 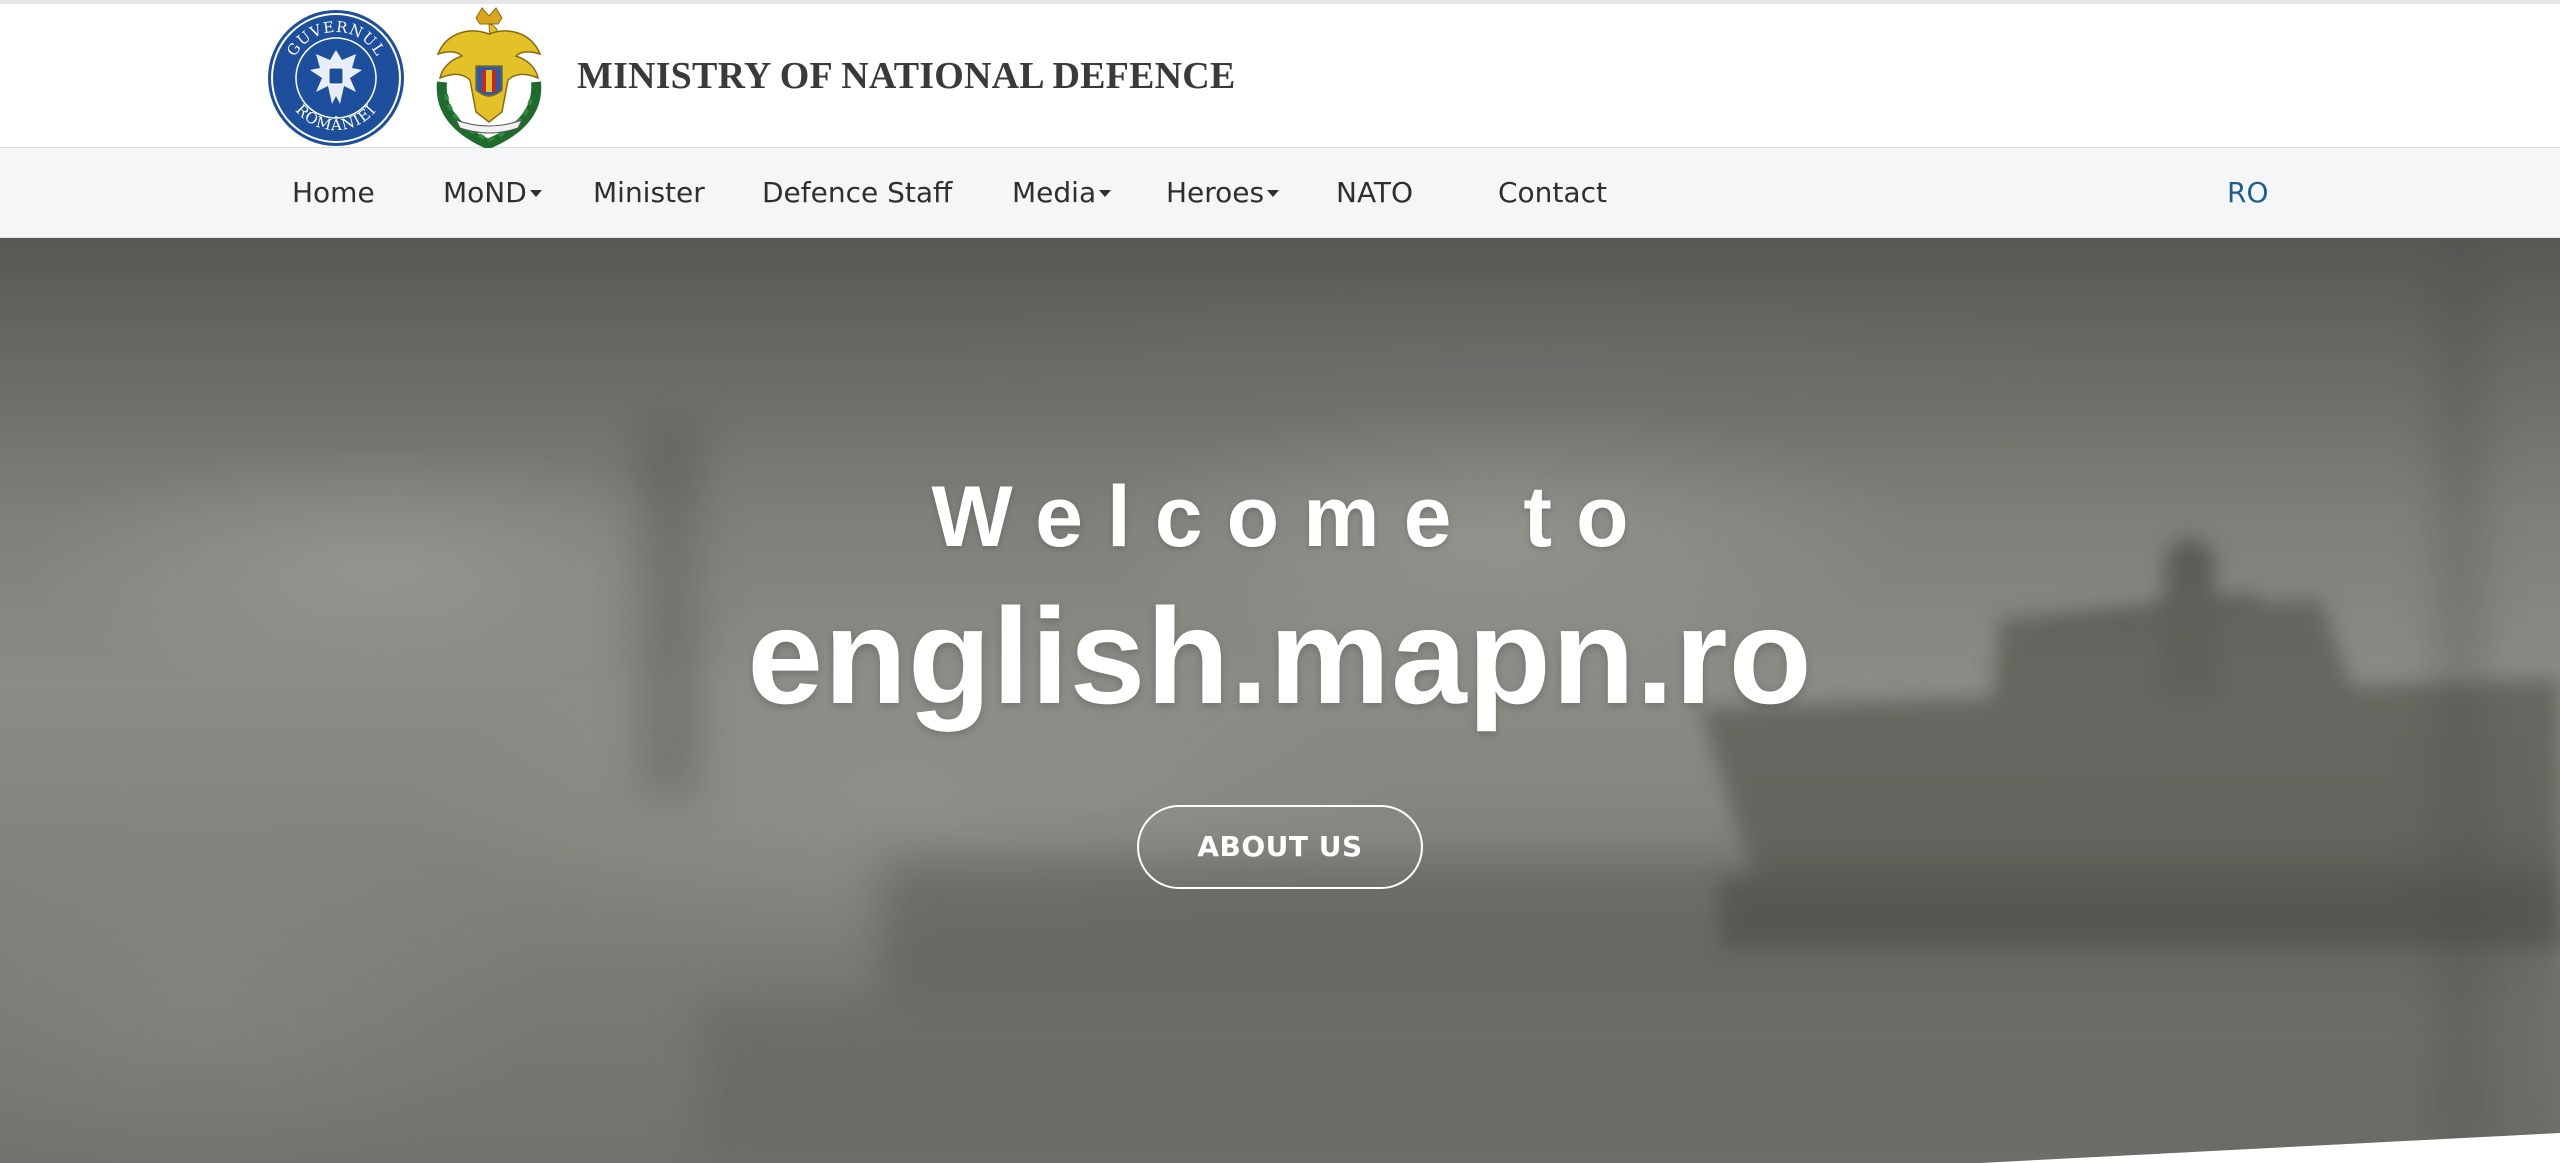 I want to click on nav-item-label: MoND, so click(x=485, y=192).